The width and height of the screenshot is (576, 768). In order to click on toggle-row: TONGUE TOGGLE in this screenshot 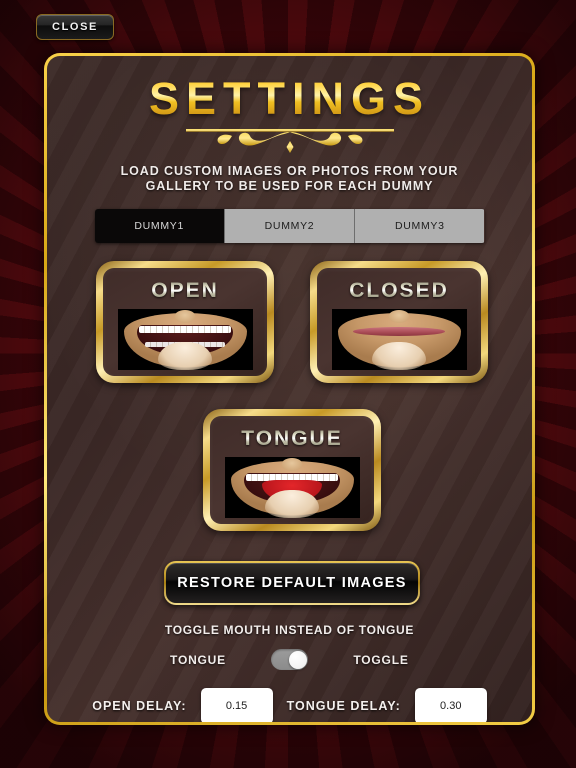, I will do `click(289, 659)`.